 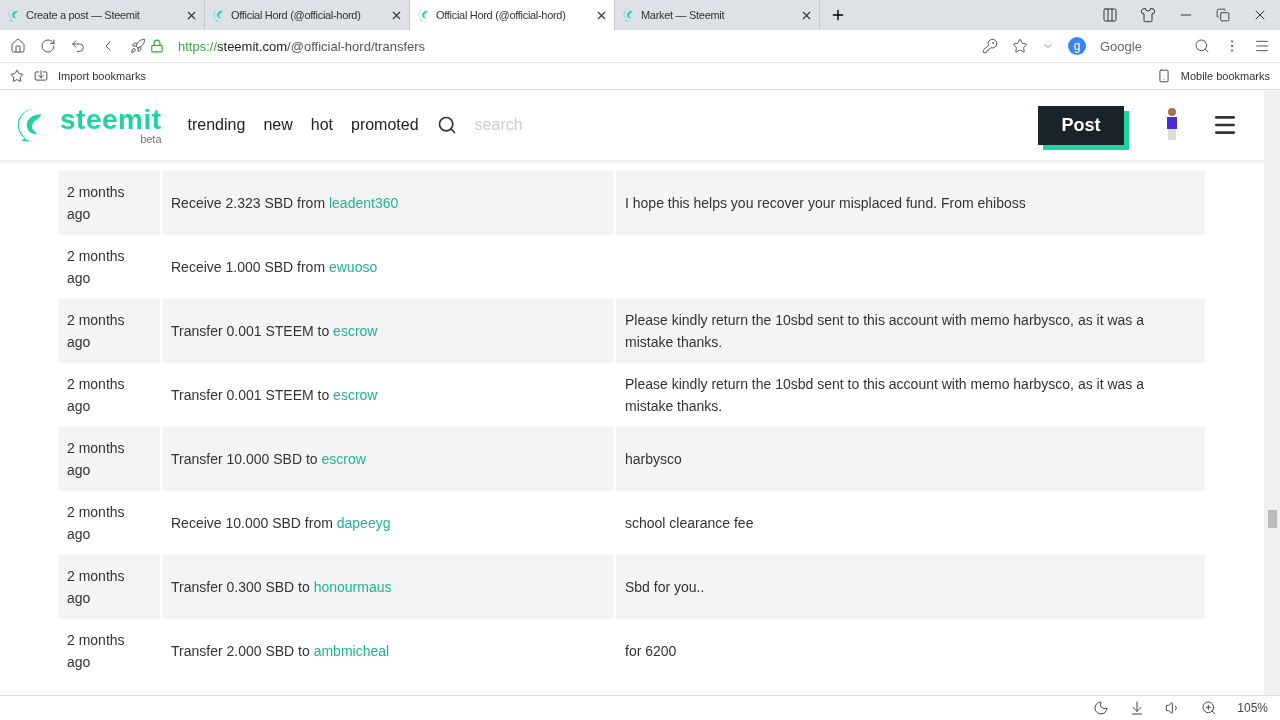 I want to click on url-field: https://steemit.com/@official-hord/transfers, so click(x=302, y=46).